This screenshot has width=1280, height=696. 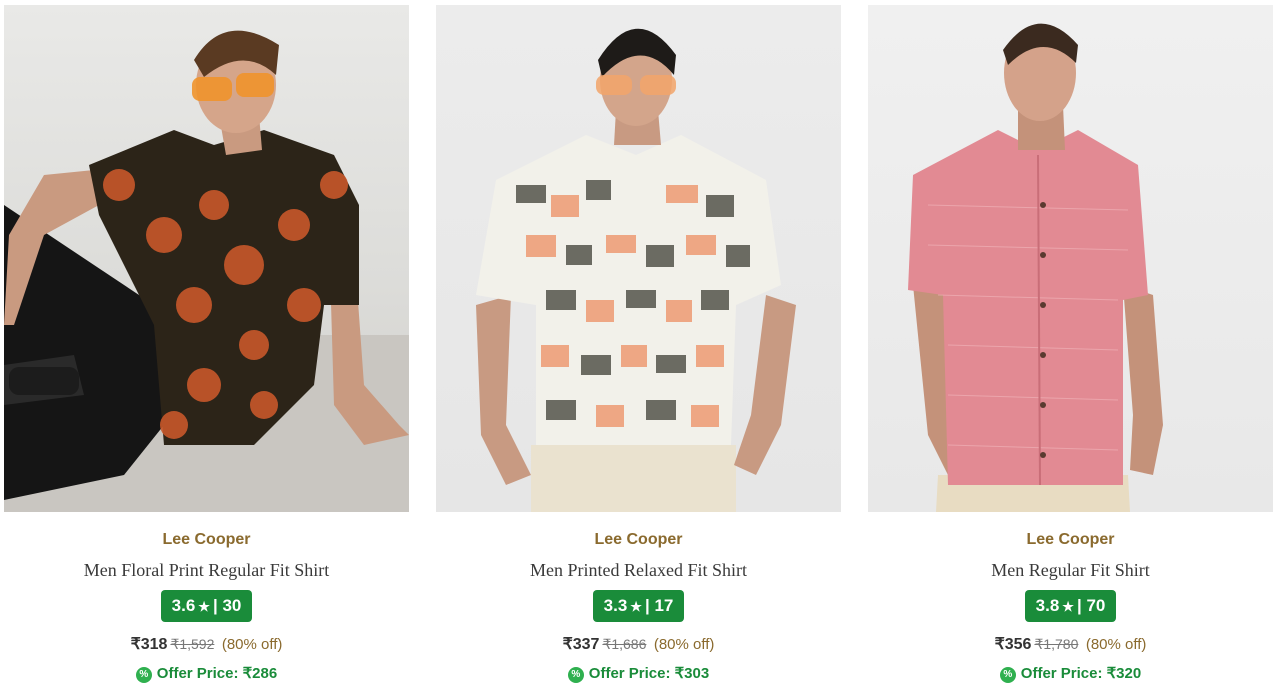 What do you see at coordinates (624, 644) in the screenshot?
I see `original-price: ₹1,686` at bounding box center [624, 644].